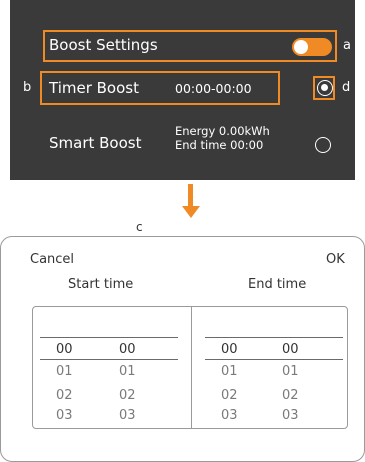 The height and width of the screenshot is (462, 365). What do you see at coordinates (64, 371) in the screenshot?
I see `start-hour-option: 01` at bounding box center [64, 371].